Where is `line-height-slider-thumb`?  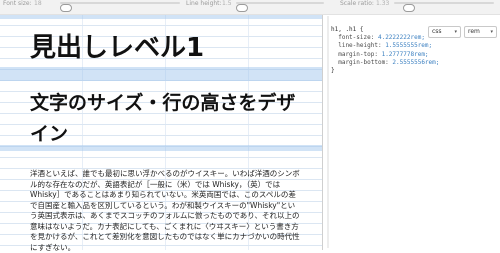 line-height-slider-thumb is located at coordinates (242, 8).